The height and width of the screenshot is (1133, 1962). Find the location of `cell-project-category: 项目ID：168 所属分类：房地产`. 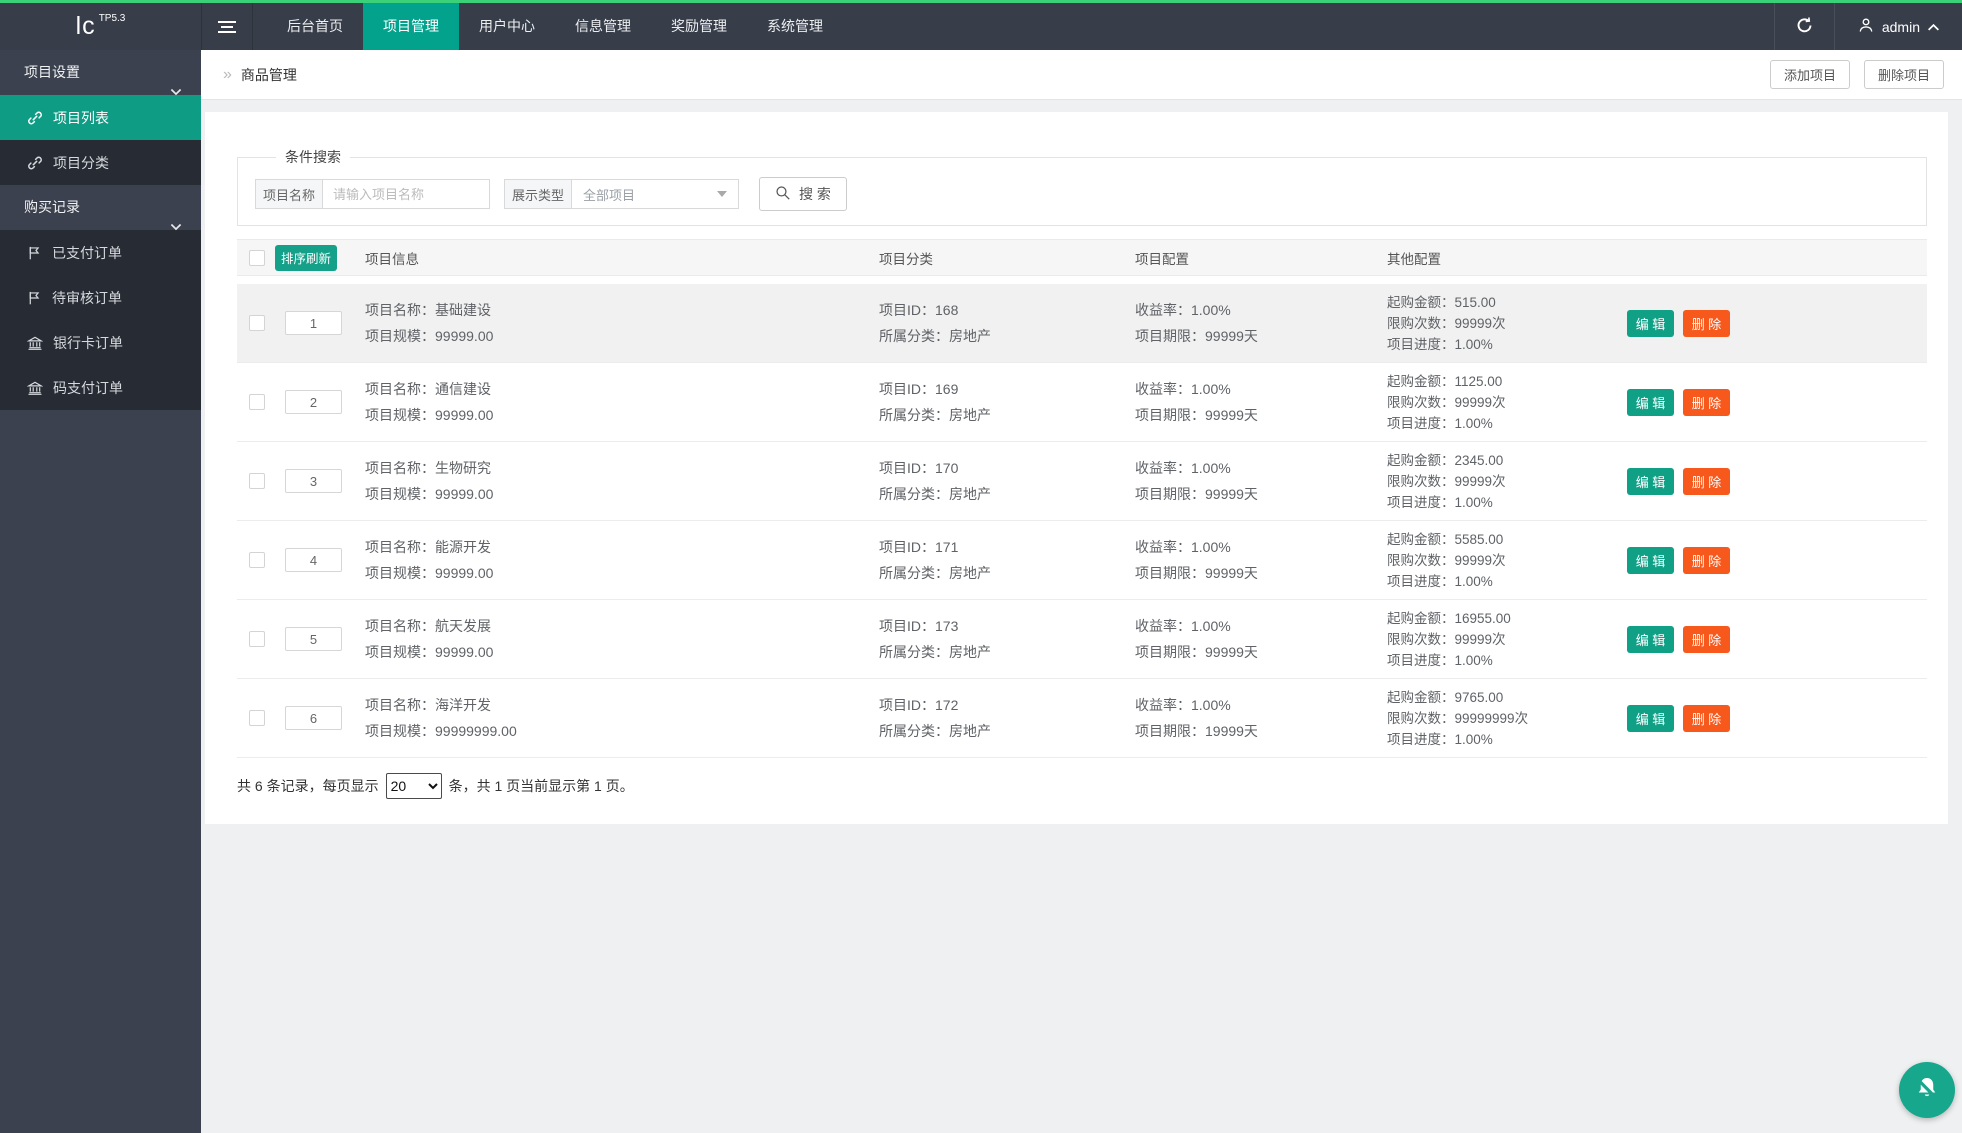

cell-project-category: 项目ID：168 所属分类：房地产 is located at coordinates (935, 323).